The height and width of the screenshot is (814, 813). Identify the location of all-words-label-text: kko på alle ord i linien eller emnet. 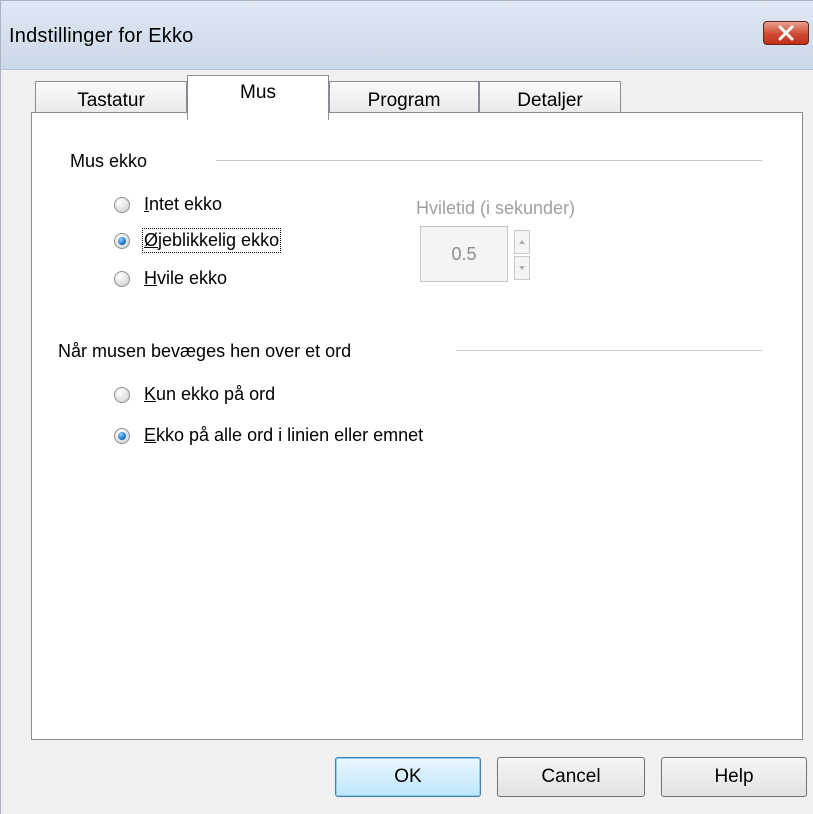
(290, 435).